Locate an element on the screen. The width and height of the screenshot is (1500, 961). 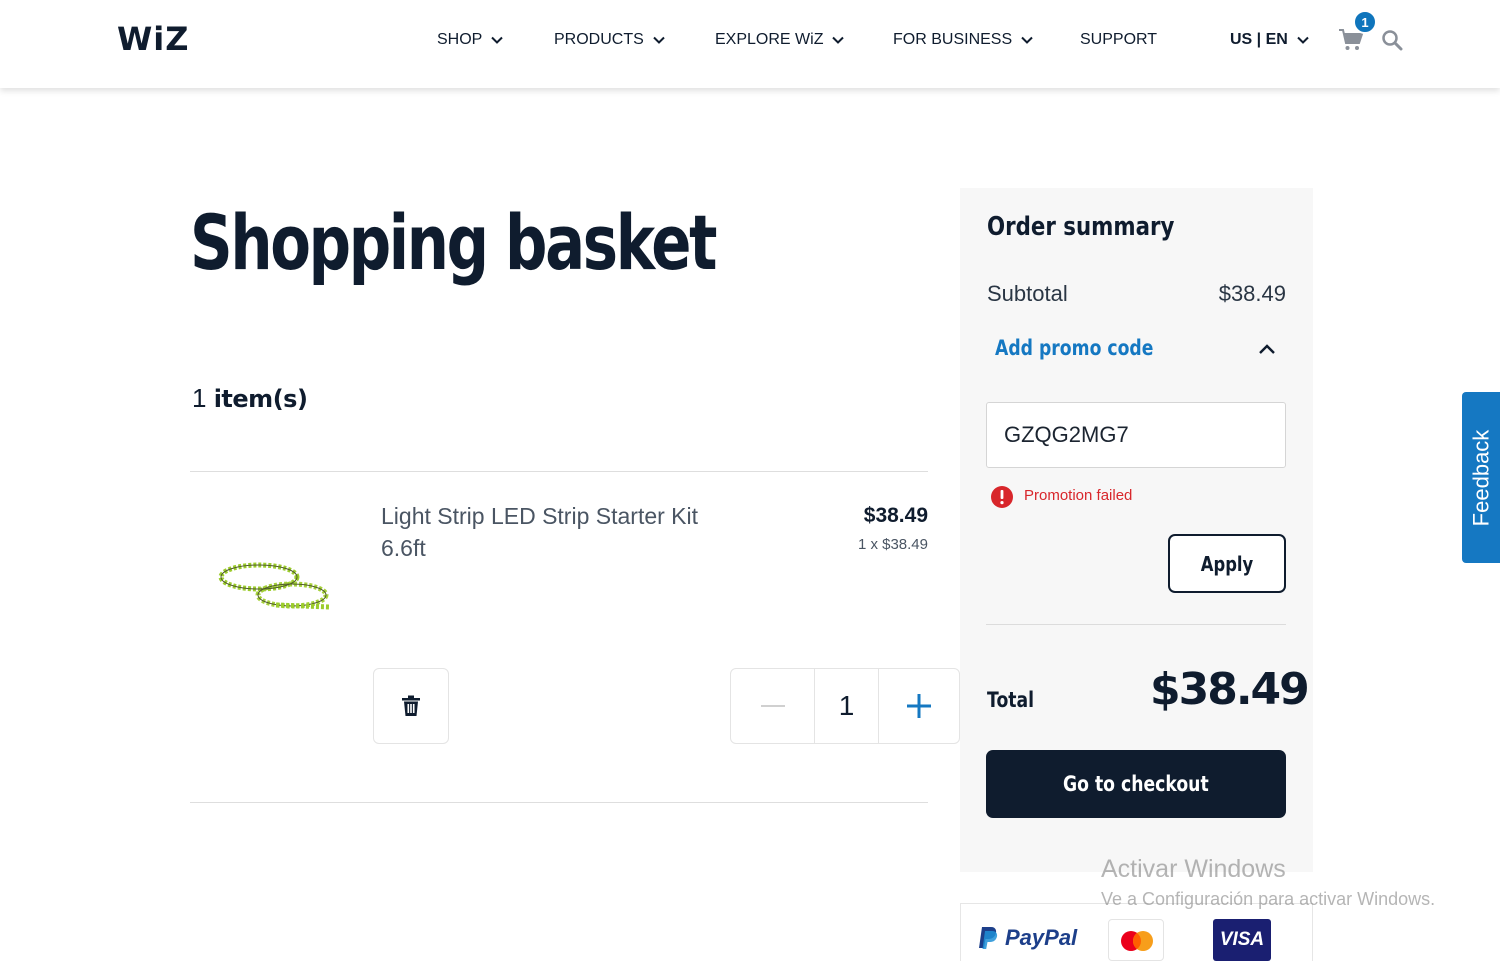
visa-logo: VISA is located at coordinates (1242, 940).